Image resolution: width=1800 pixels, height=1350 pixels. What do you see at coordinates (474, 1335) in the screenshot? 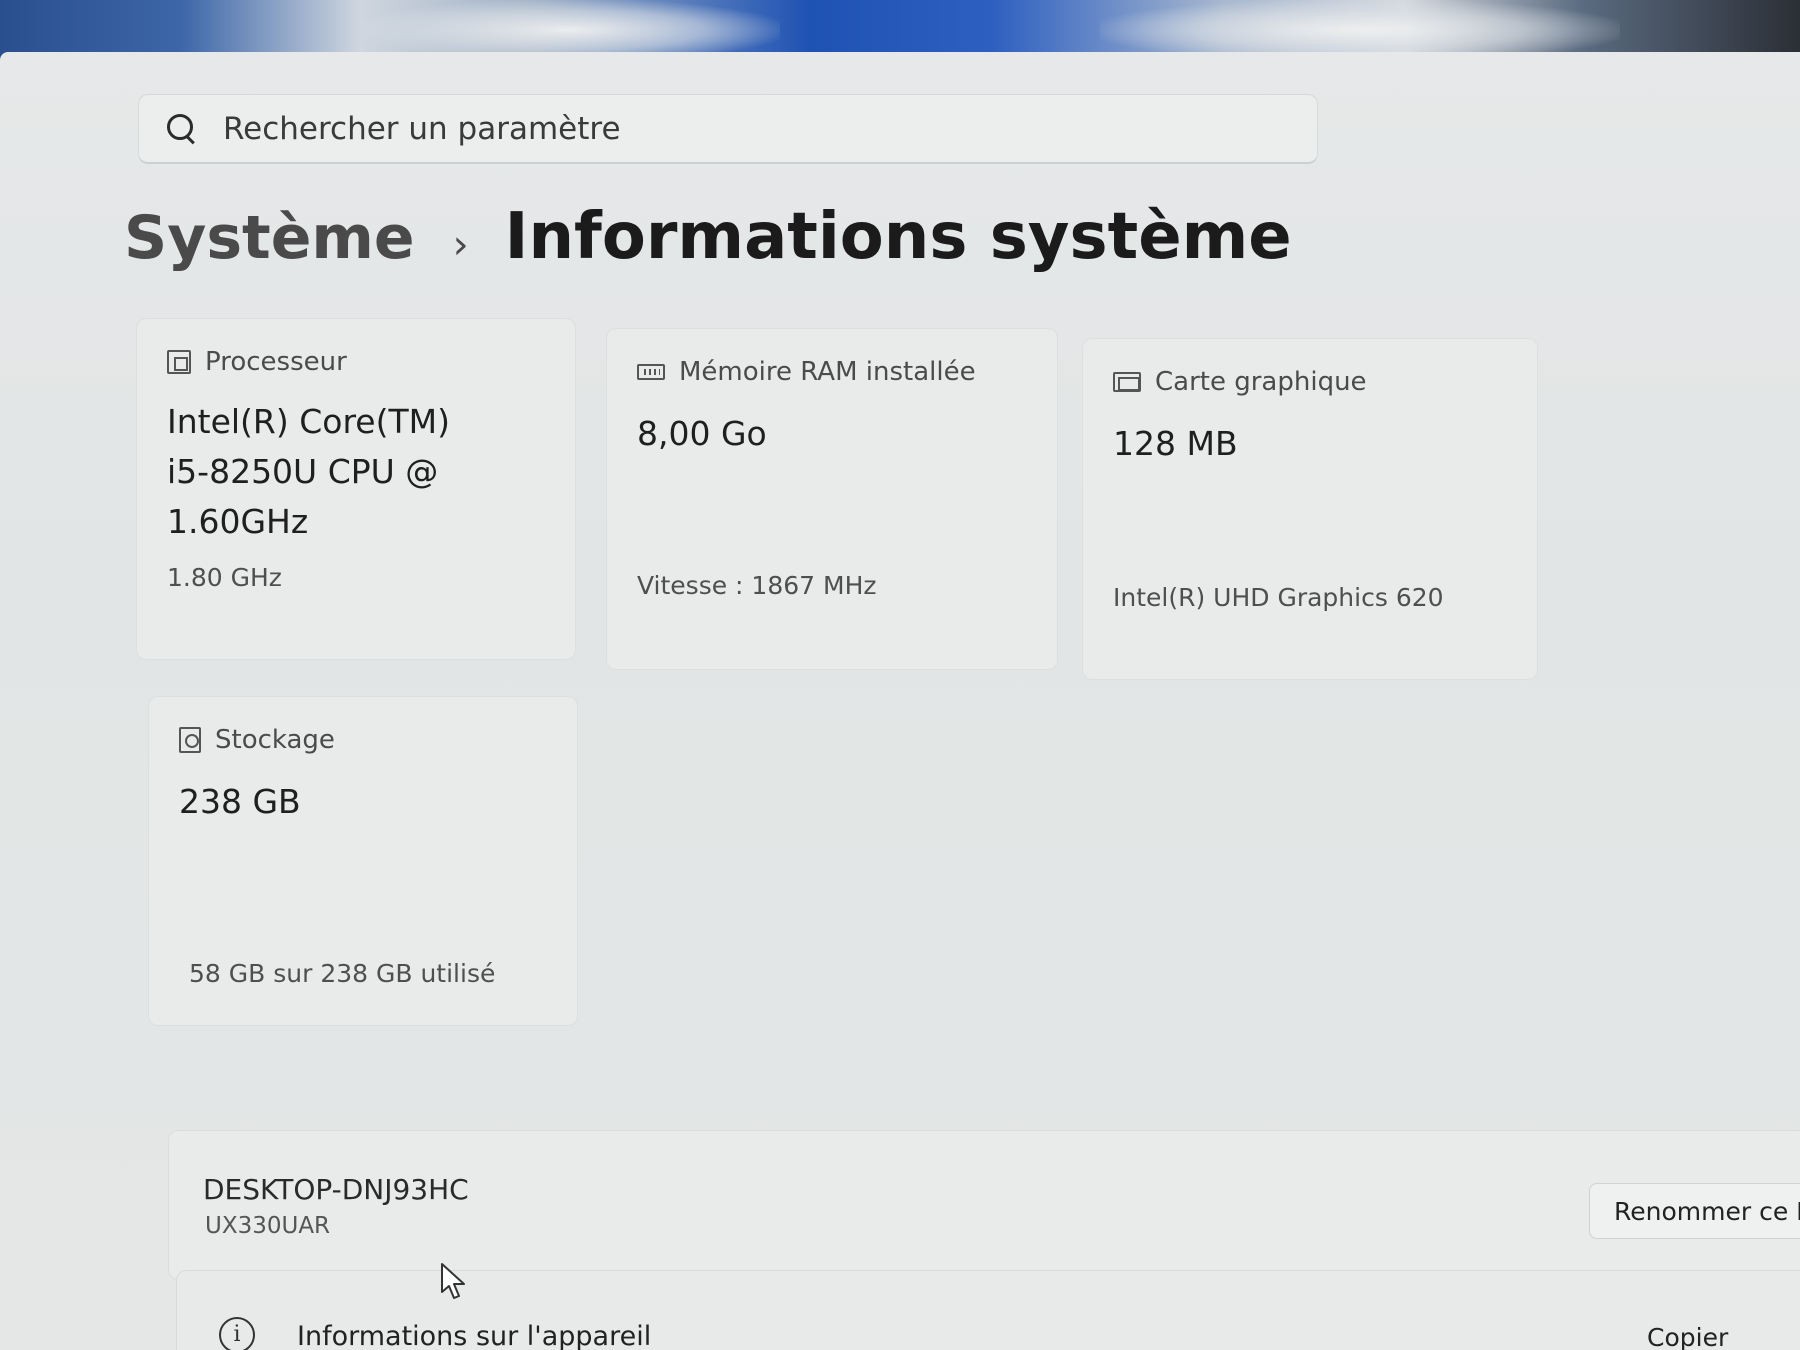
I see `device-info-label: Informations sur l'appareil` at bounding box center [474, 1335].